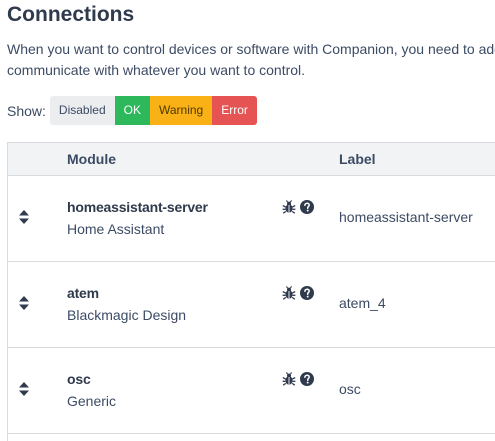 This screenshot has height=441, width=495. Describe the element at coordinates (357, 159) in the screenshot. I see `column-header-label: Label` at that location.